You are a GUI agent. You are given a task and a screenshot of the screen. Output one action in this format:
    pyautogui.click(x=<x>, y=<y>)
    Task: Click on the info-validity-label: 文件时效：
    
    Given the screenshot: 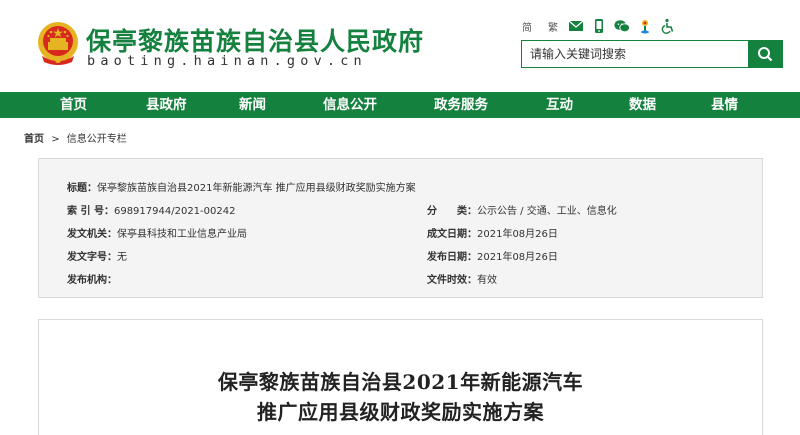 What is the action you would take?
    pyautogui.click(x=452, y=280)
    